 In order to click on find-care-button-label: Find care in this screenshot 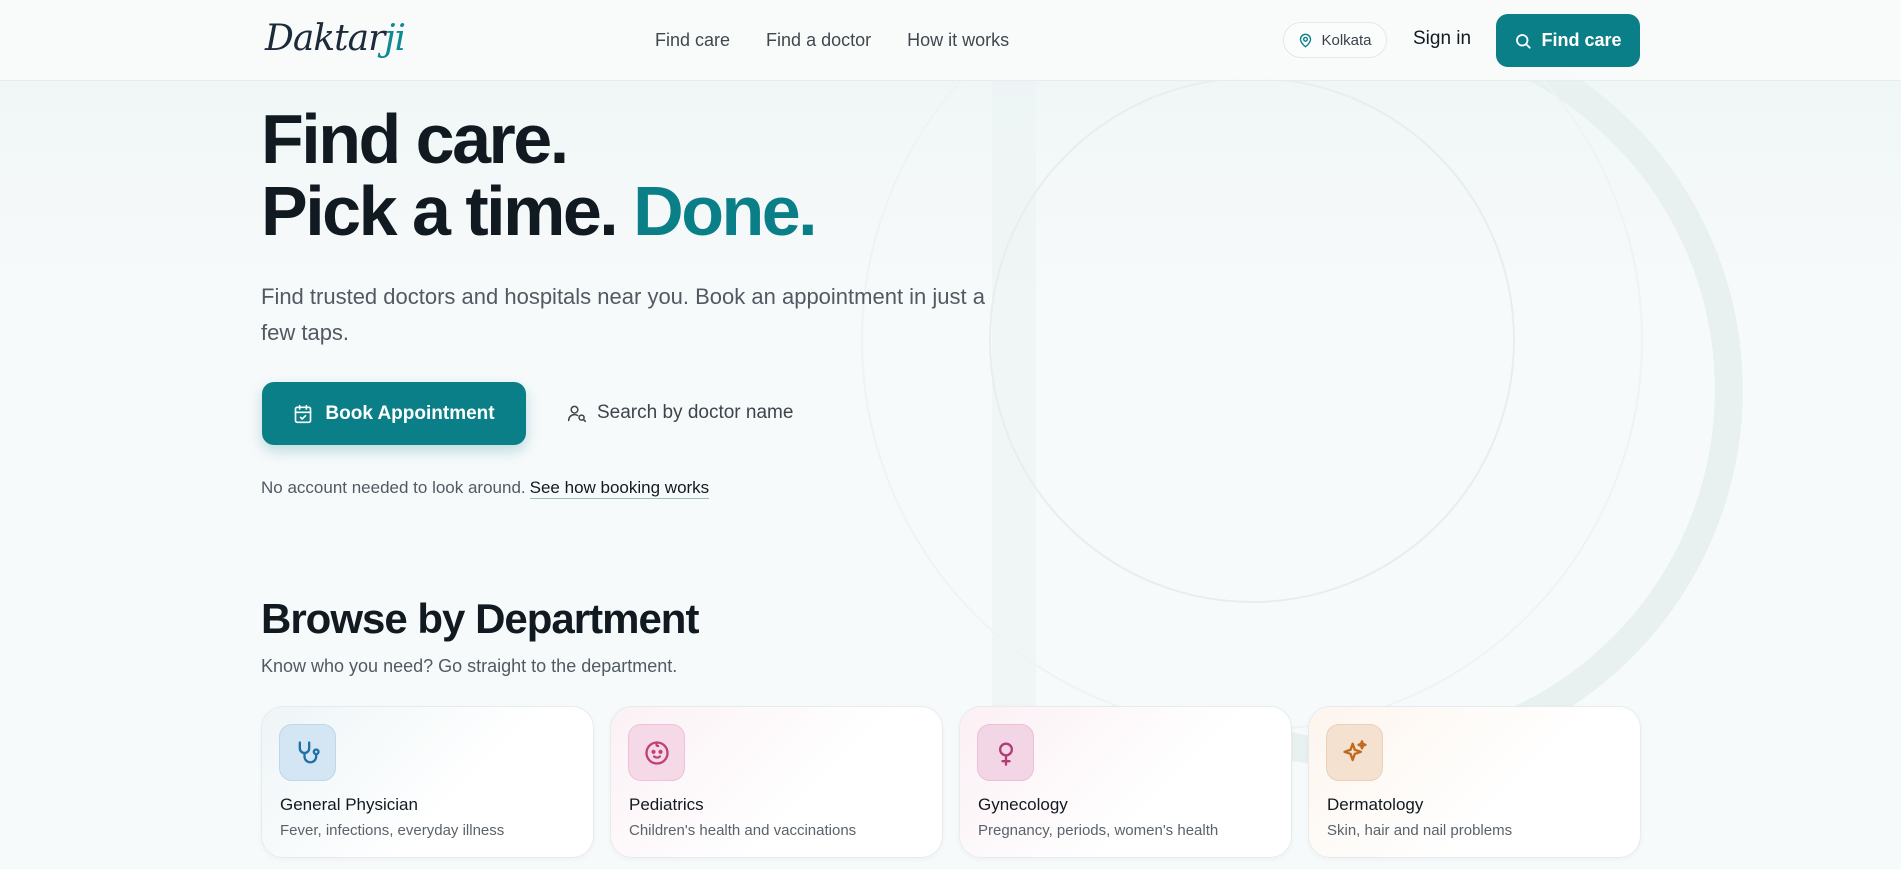, I will do `click(1581, 40)`.